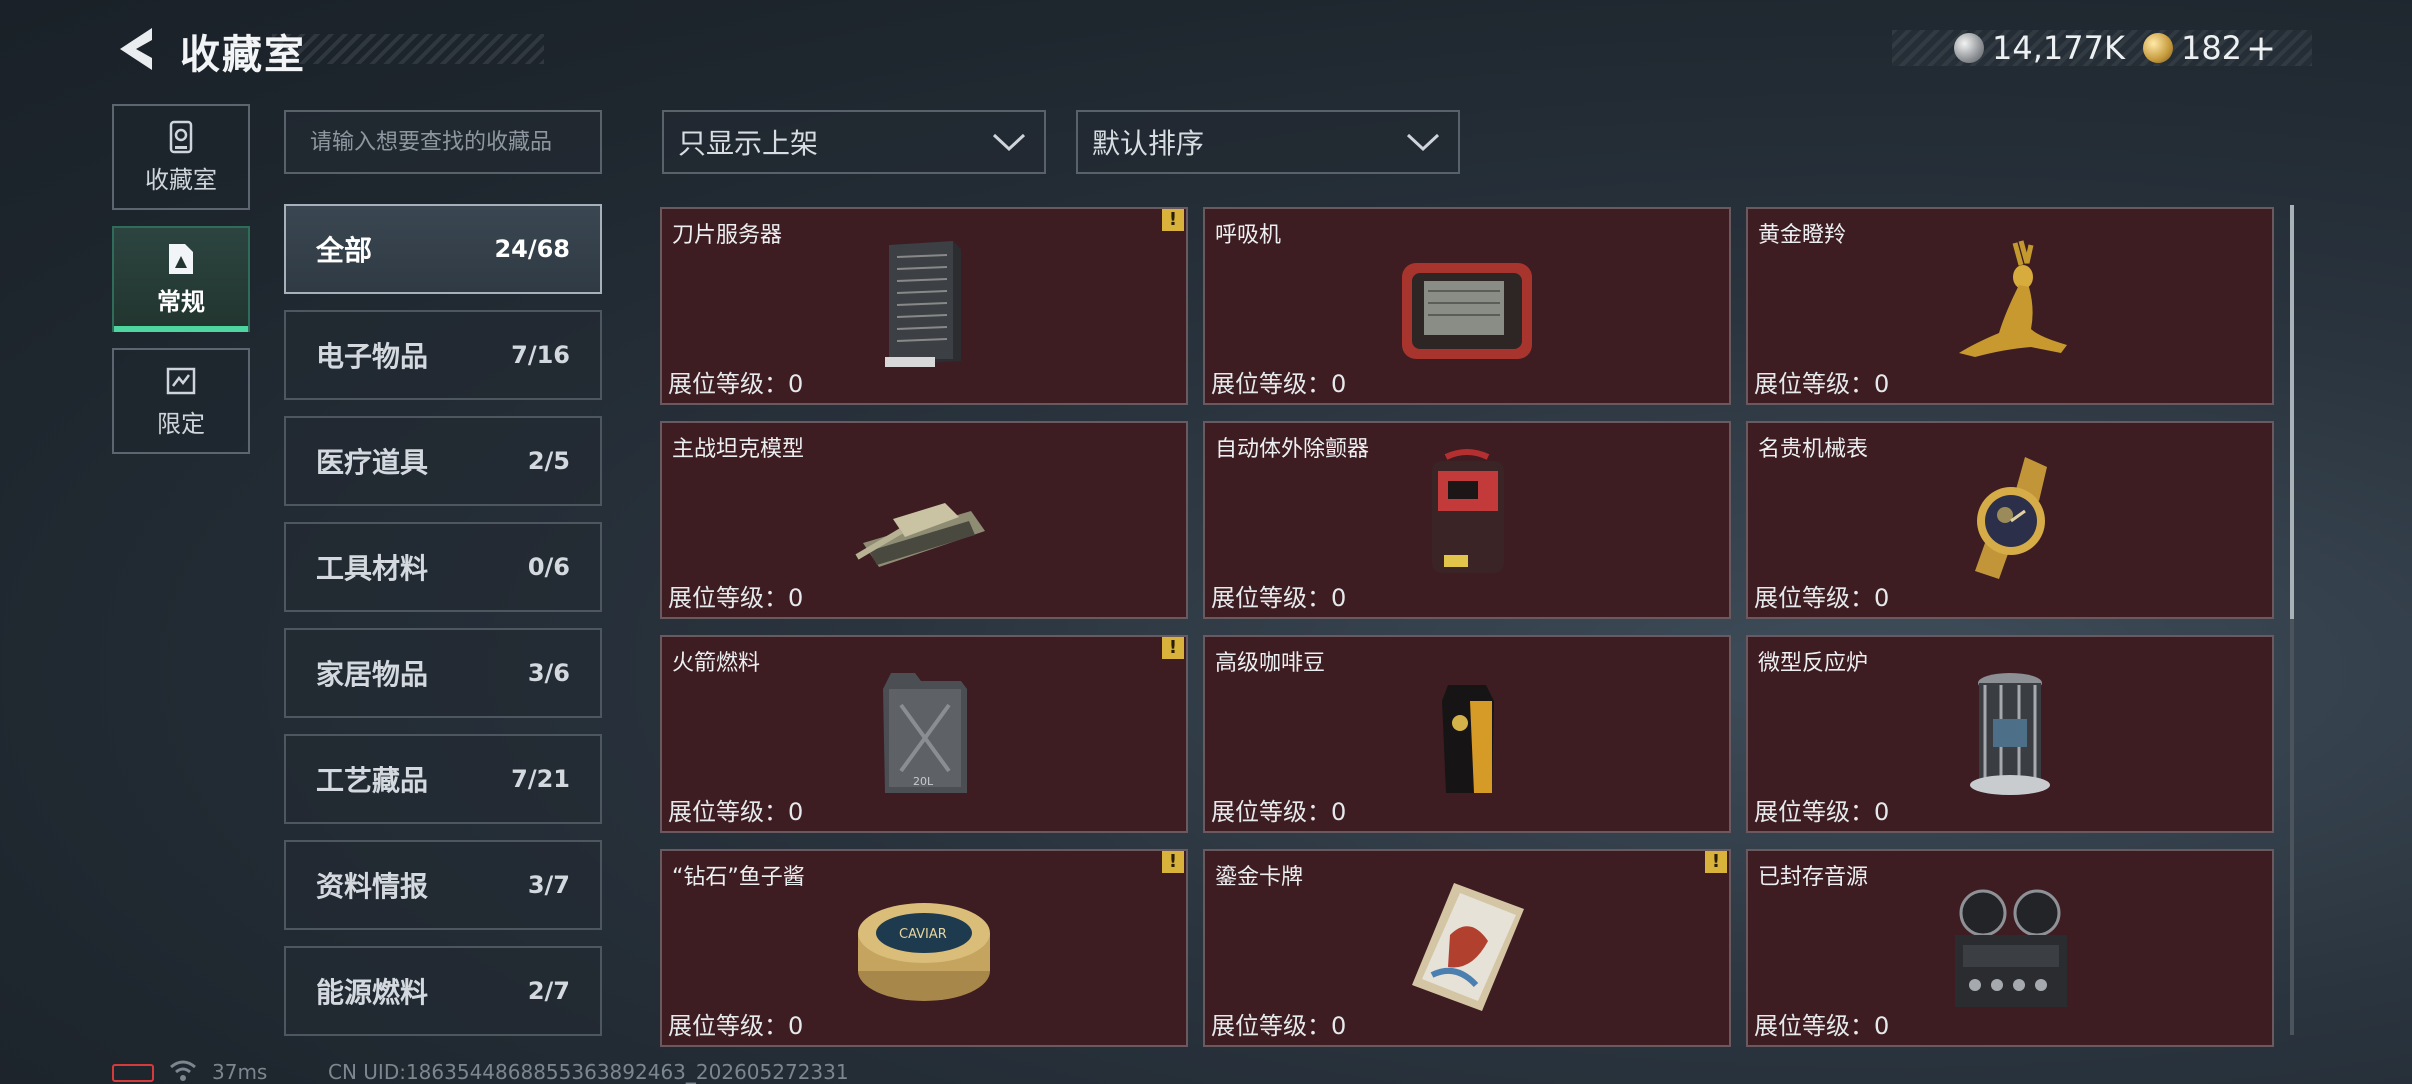  What do you see at coordinates (738, 877) in the screenshot?
I see `item-name: “钻石”鱼子酱` at bounding box center [738, 877].